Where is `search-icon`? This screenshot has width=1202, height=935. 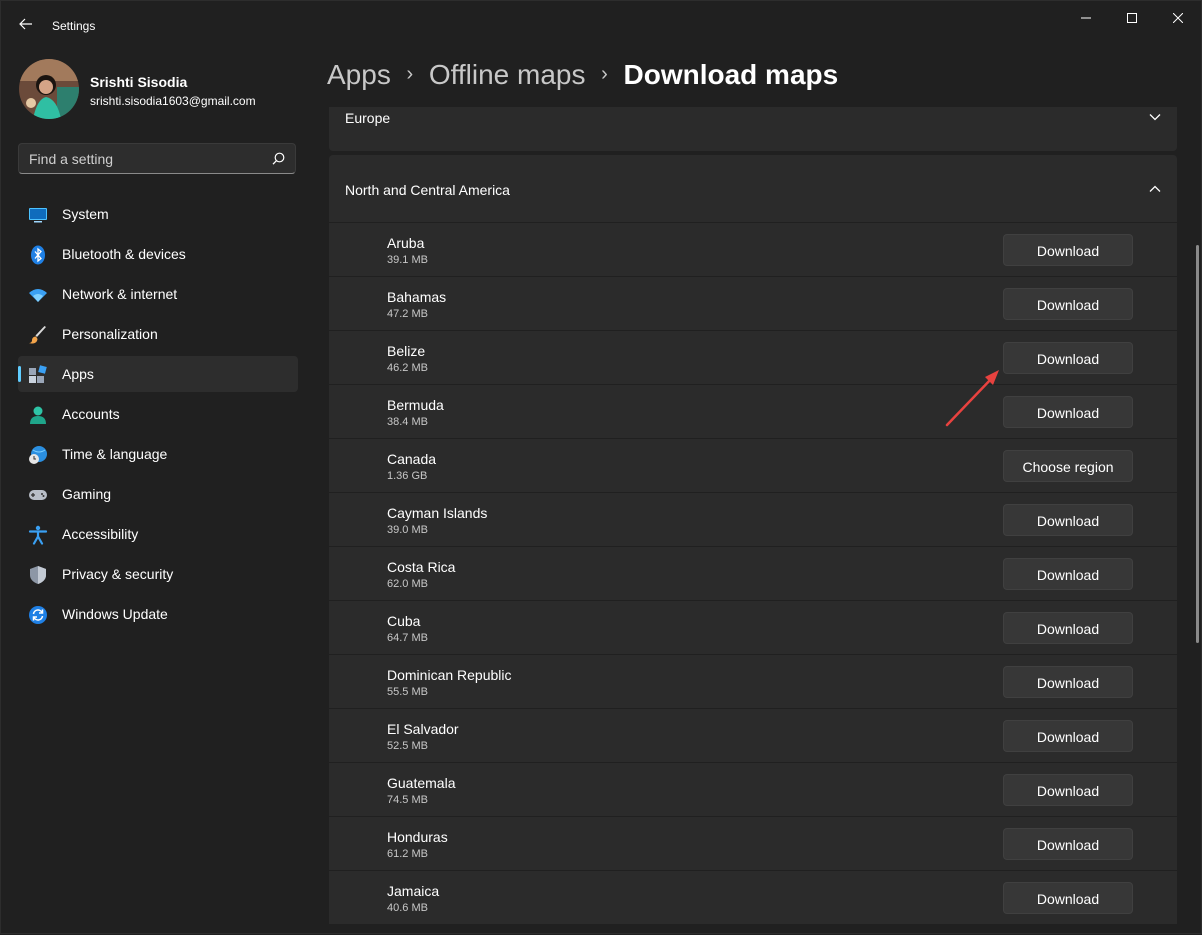 search-icon is located at coordinates (278, 158).